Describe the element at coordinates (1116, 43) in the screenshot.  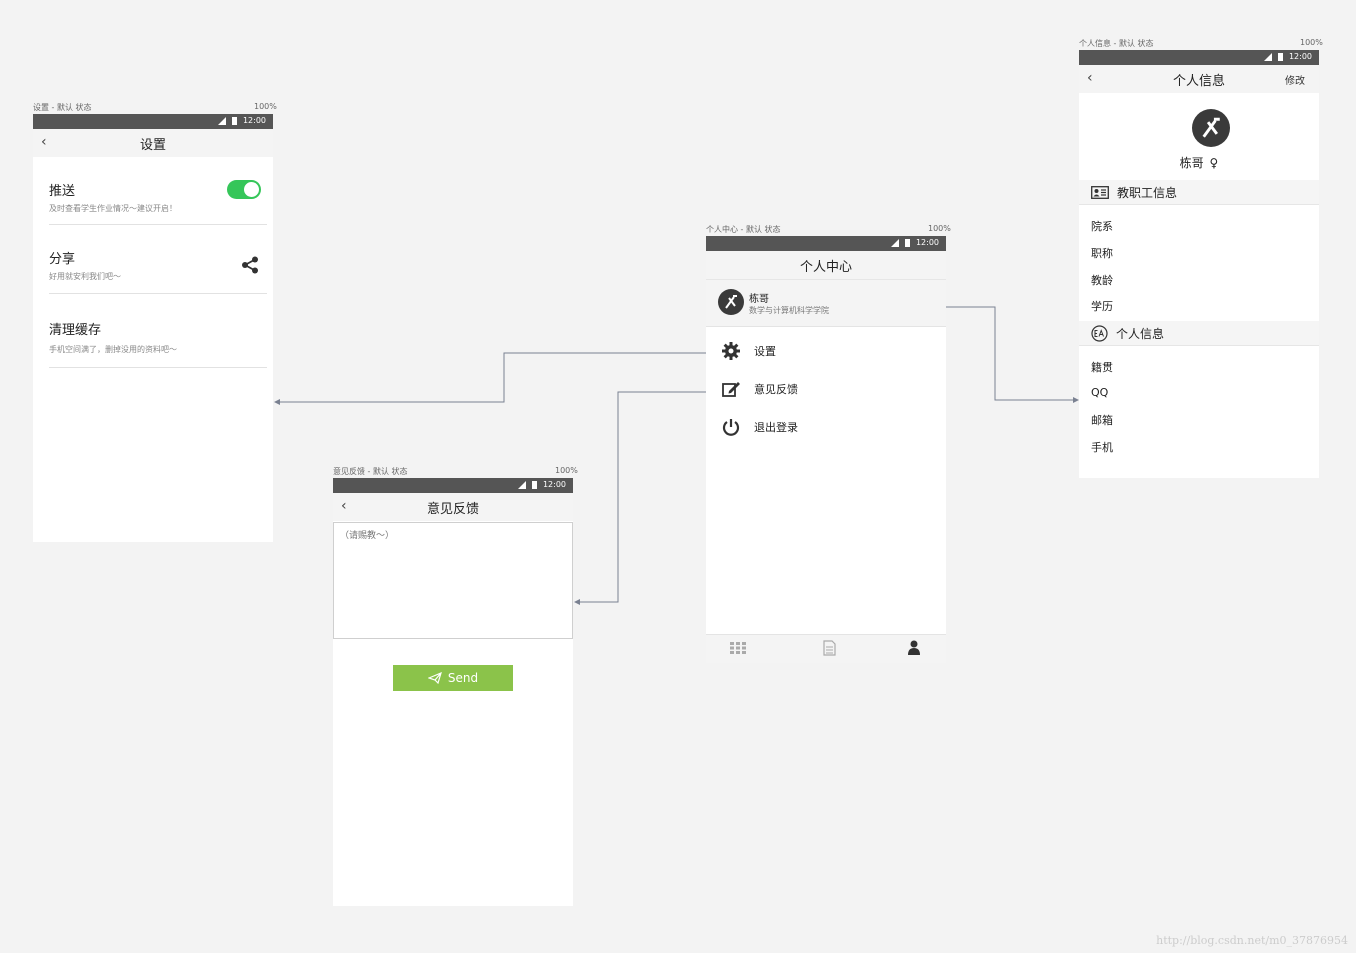
I see `screen-caption: 个人信息 - 默认 状态` at that location.